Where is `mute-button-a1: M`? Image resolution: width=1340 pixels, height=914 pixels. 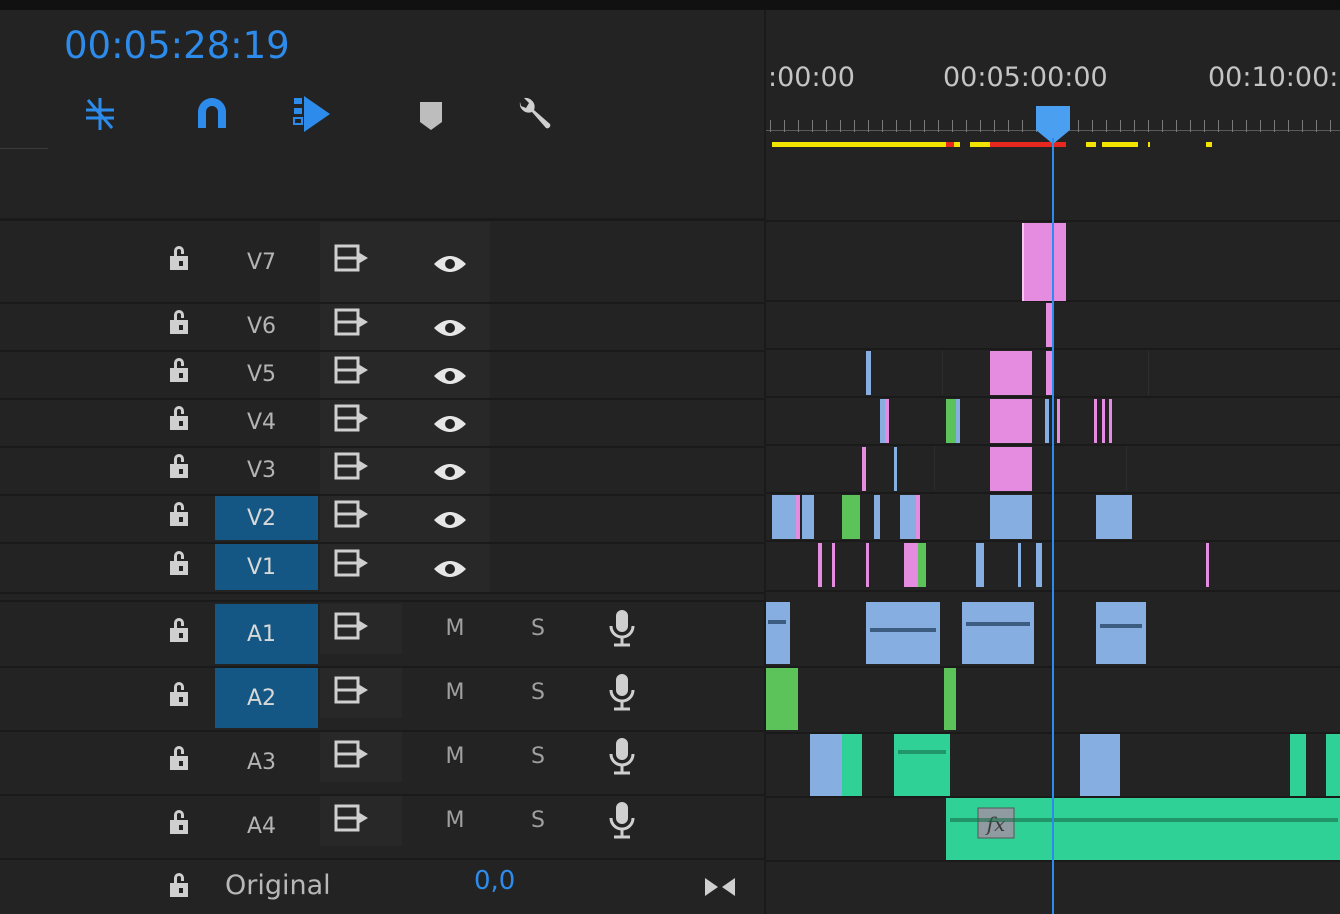 mute-button-a1: M is located at coordinates (455, 628).